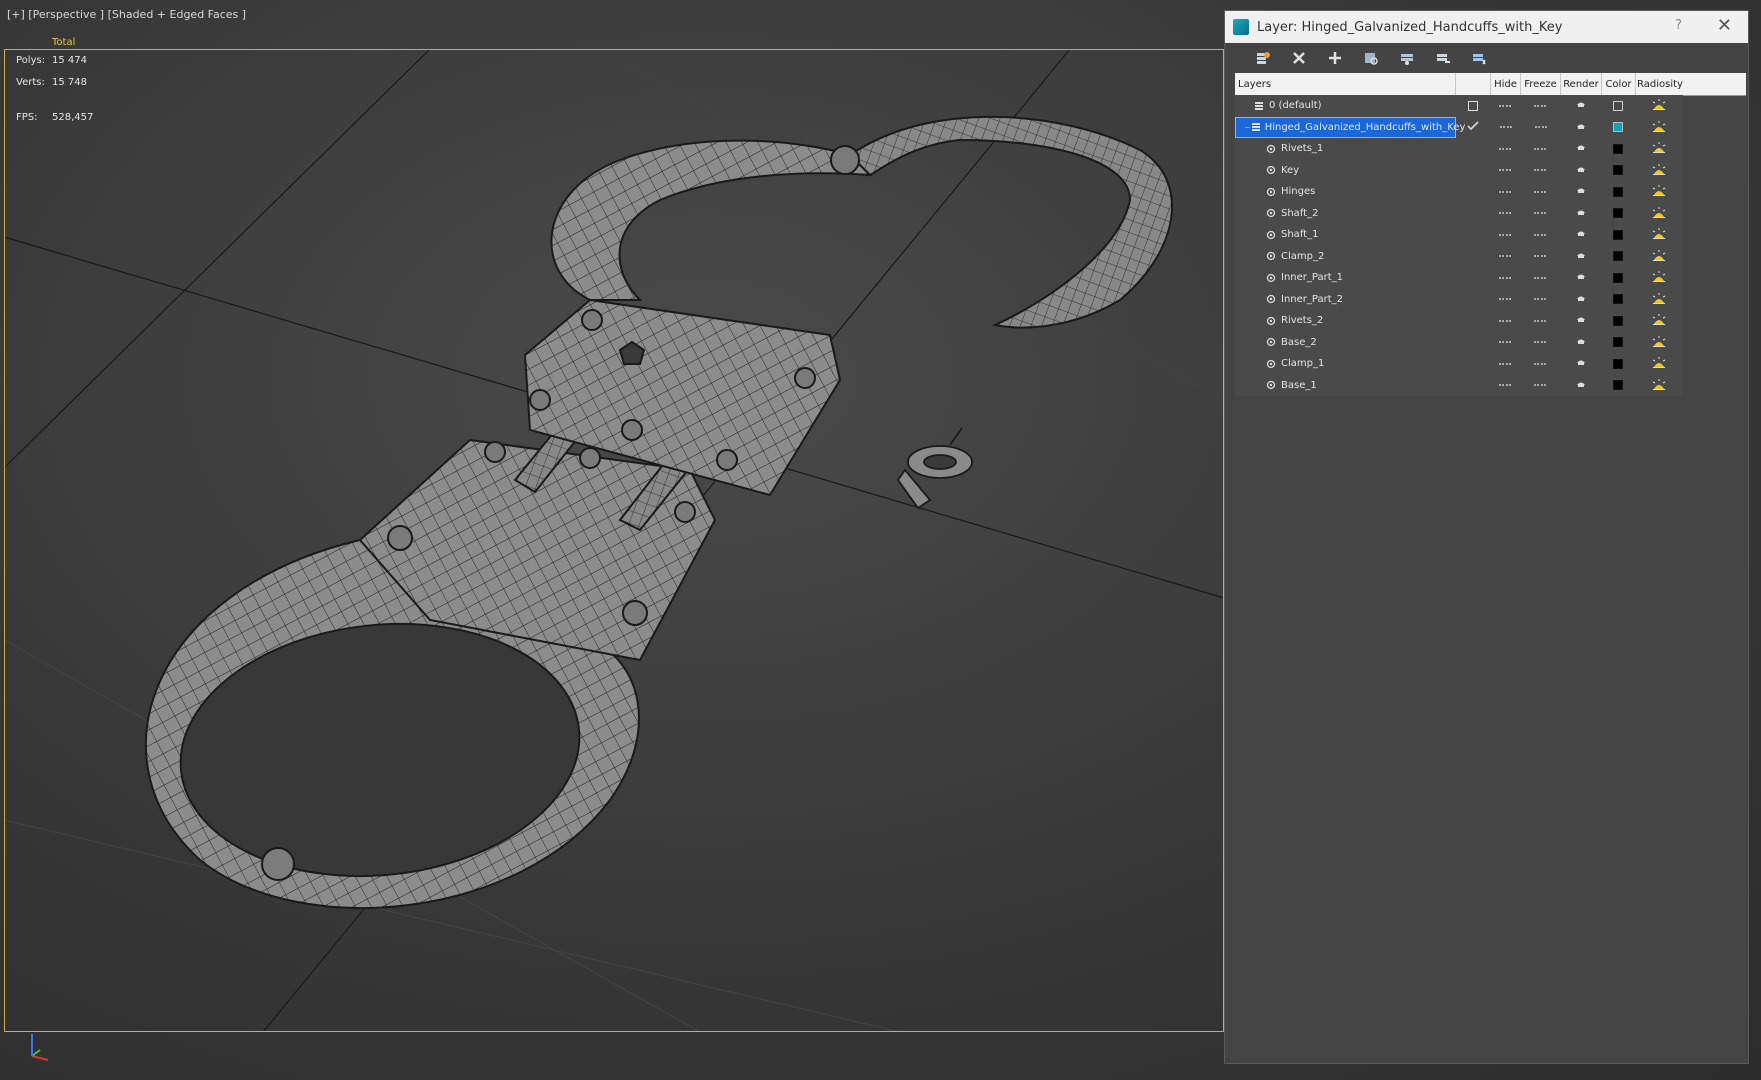  I want to click on select-objects-icon, so click(1371, 58).